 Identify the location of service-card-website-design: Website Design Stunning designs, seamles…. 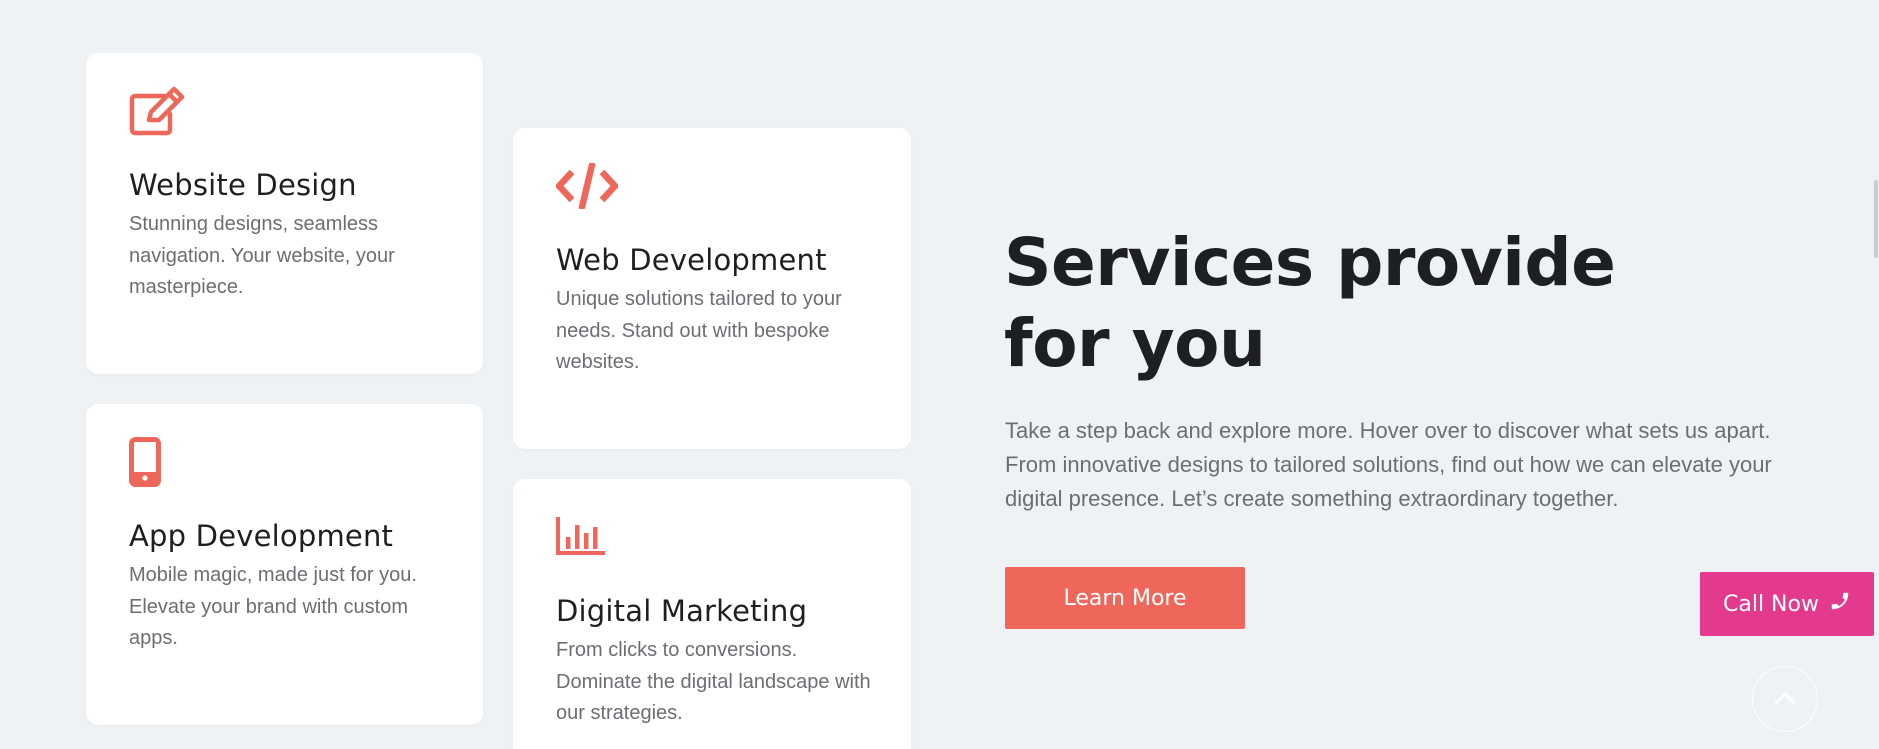
(284, 213).